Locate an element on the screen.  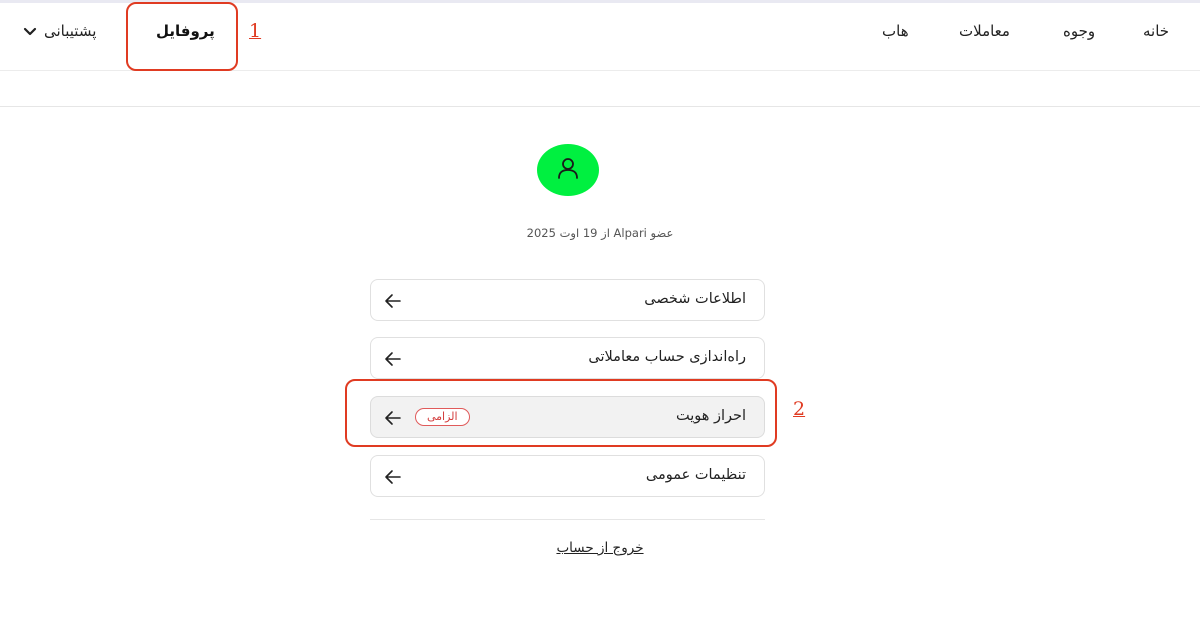
menu-item-trading-account-setup: راه‌اندازی حساب معاملاتی is located at coordinates (567, 358).